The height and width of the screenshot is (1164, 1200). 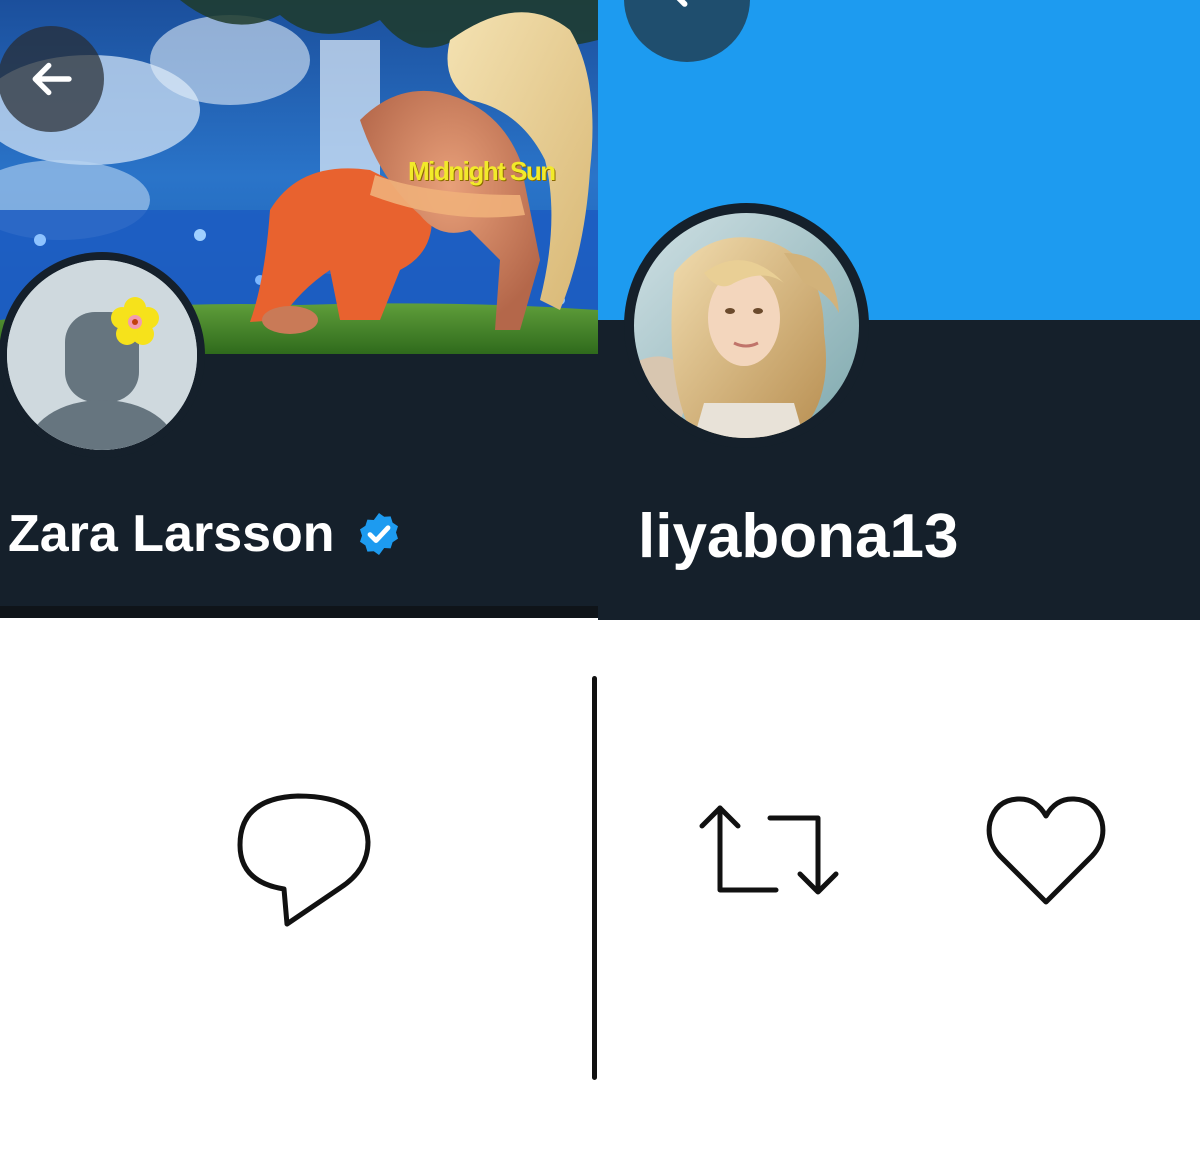 I want to click on profile-photo-image, so click(x=746, y=325).